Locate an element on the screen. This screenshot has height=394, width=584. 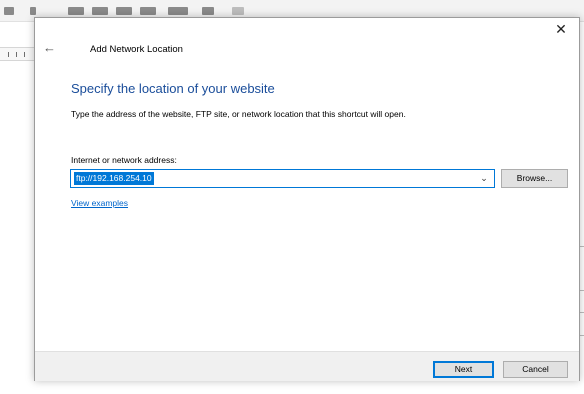
dialog-title: Add Network Location is located at coordinates (136, 49).